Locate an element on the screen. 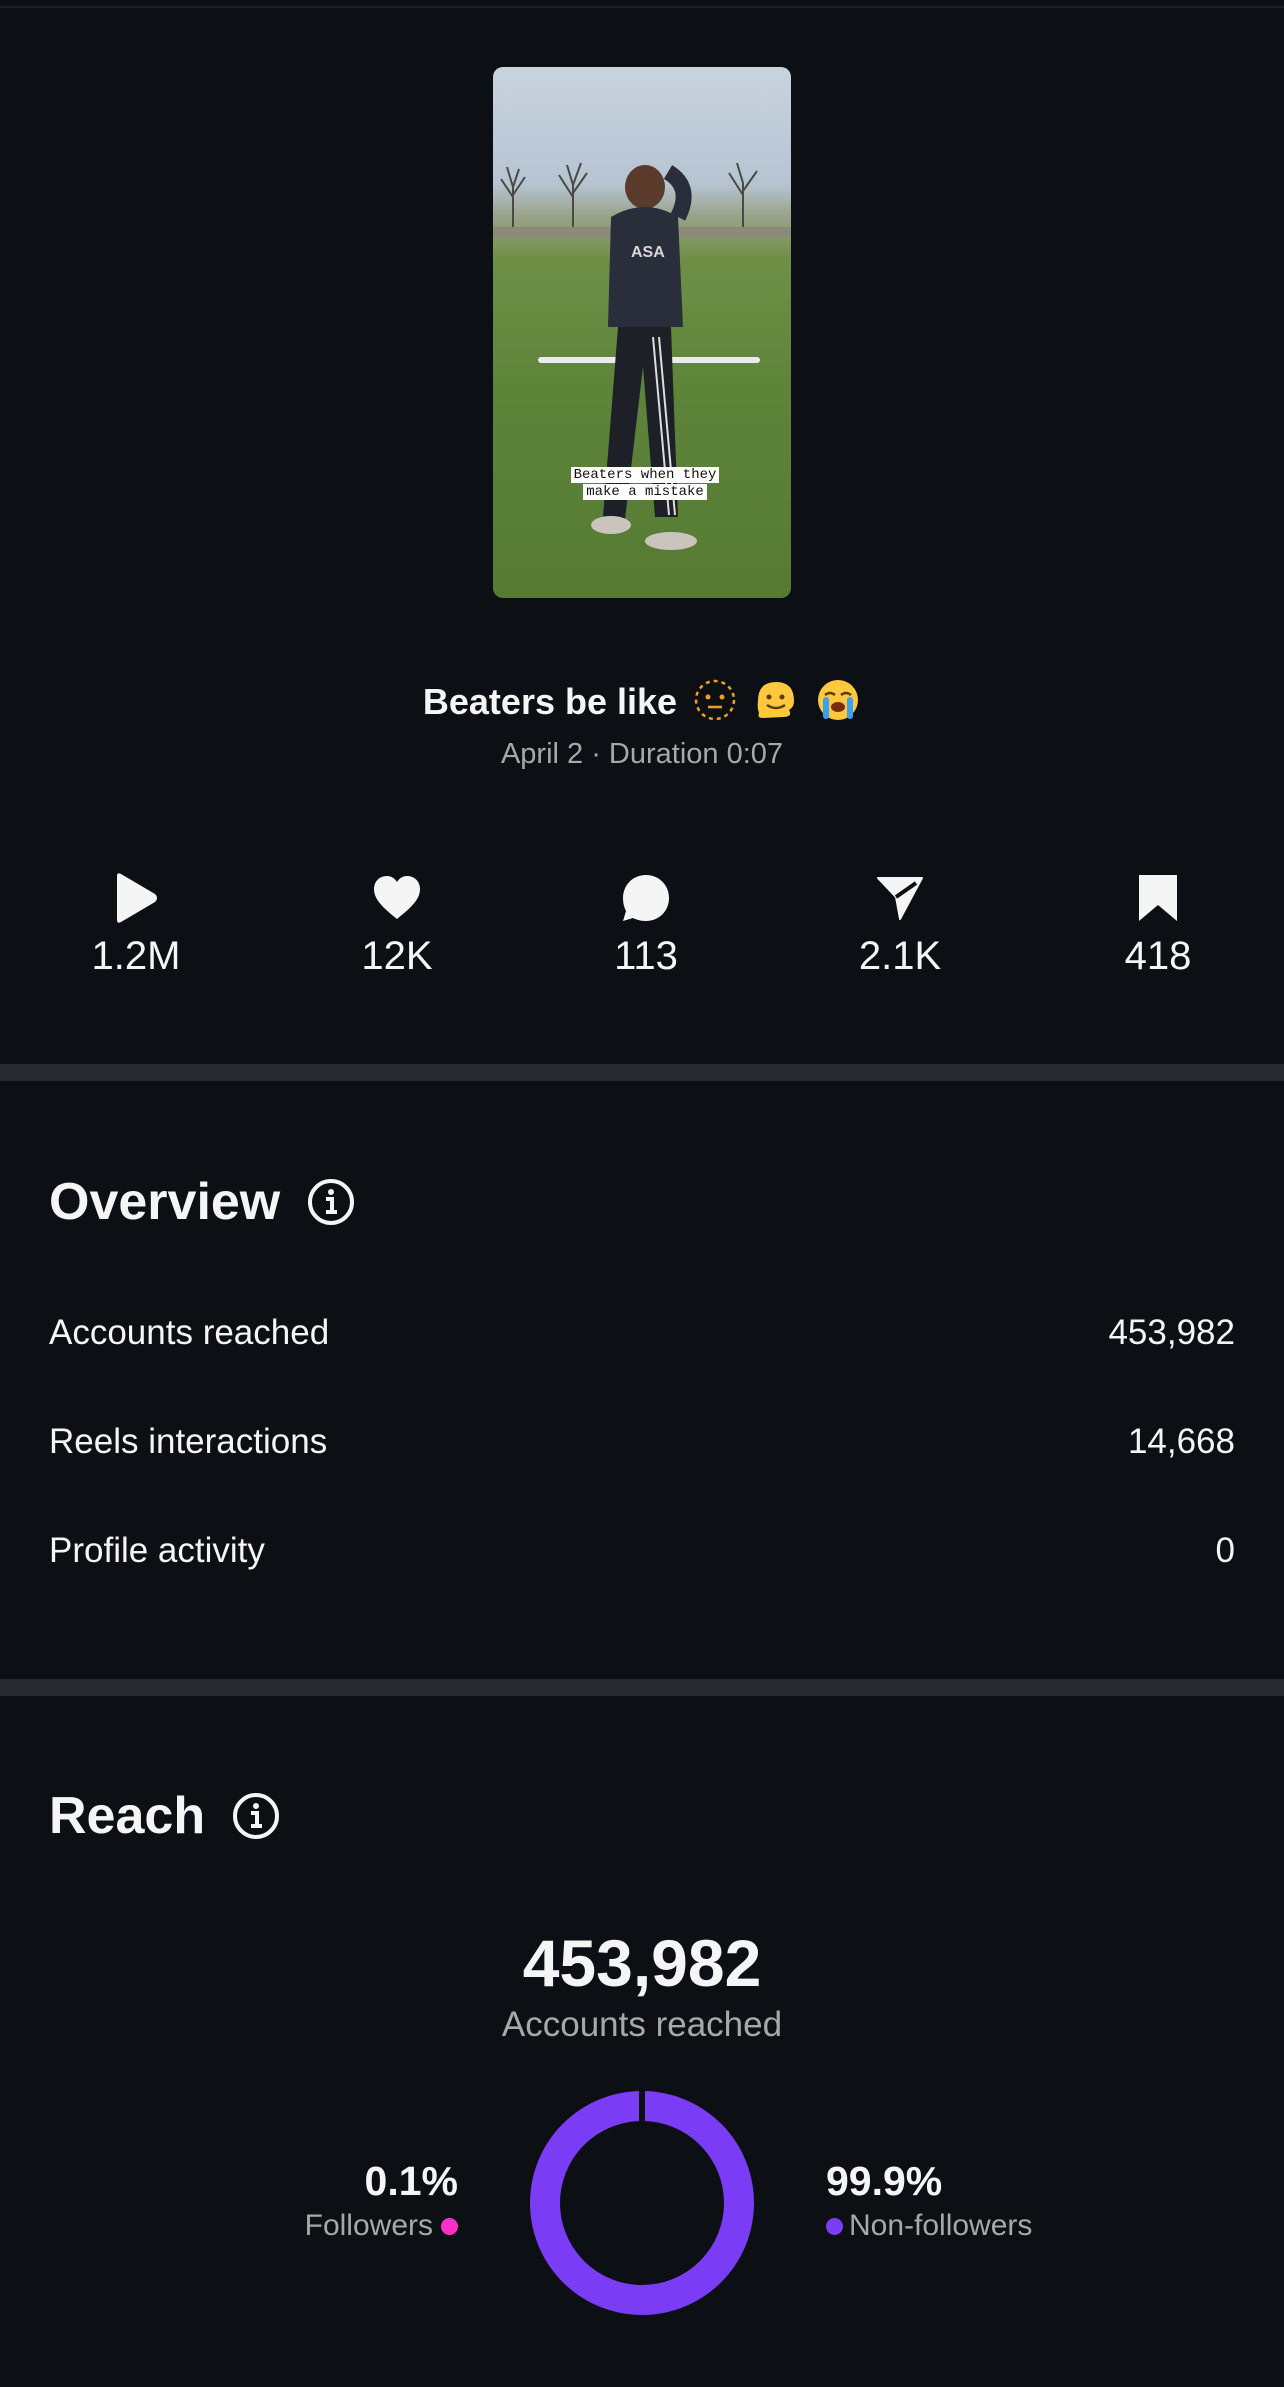 The width and height of the screenshot is (1284, 2387). comment-icon is located at coordinates (646, 898).